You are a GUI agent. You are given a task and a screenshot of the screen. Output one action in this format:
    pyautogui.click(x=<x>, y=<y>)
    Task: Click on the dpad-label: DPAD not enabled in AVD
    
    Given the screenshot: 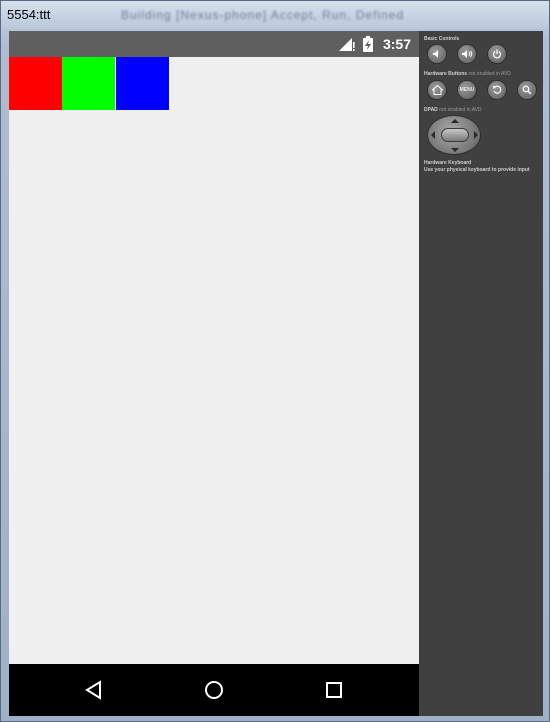 What is the action you would take?
    pyautogui.click(x=453, y=110)
    